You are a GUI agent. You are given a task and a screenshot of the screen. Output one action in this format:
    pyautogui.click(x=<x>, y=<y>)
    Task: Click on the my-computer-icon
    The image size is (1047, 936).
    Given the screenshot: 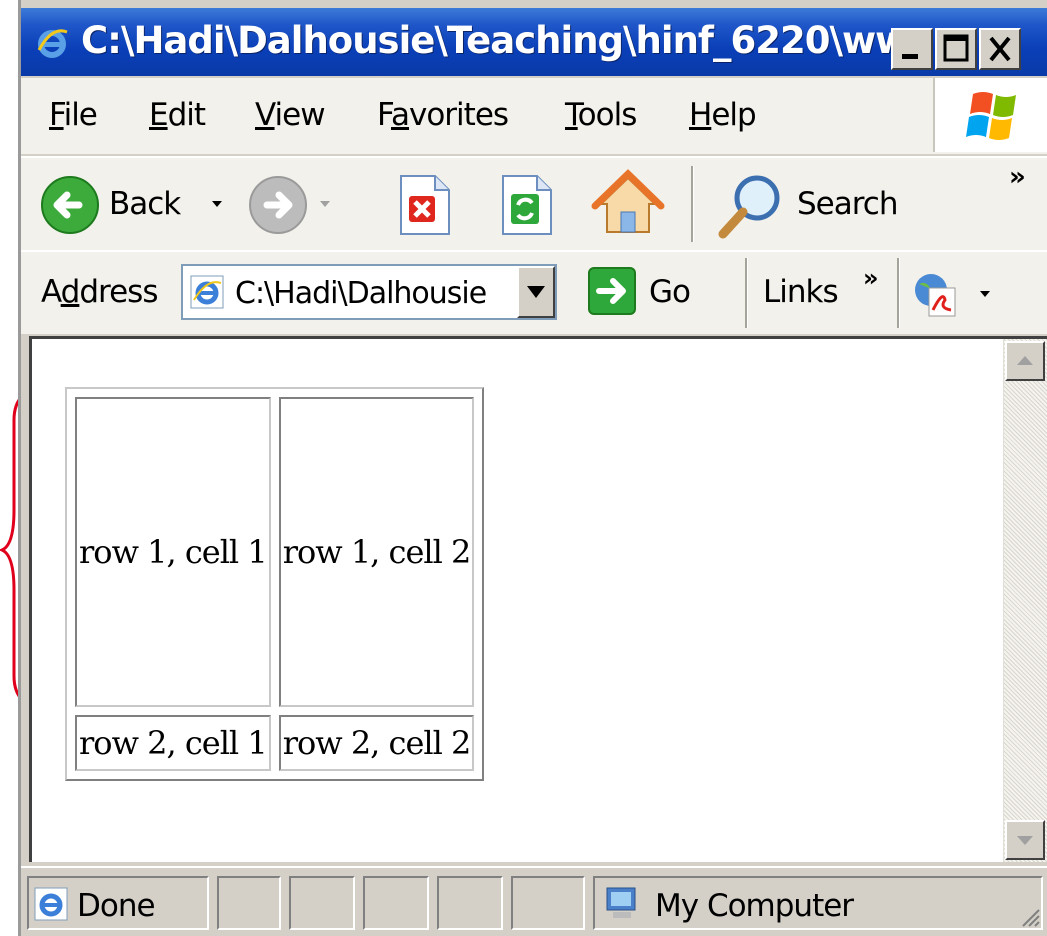 What is the action you would take?
    pyautogui.click(x=621, y=902)
    